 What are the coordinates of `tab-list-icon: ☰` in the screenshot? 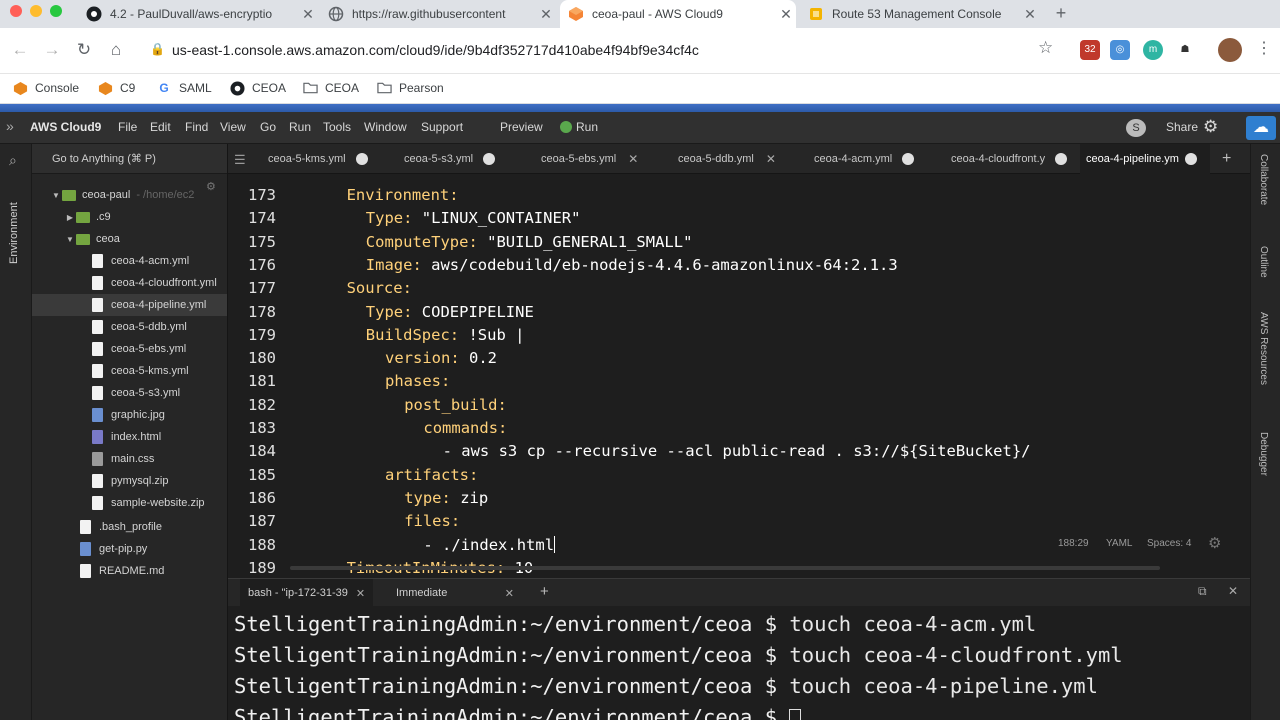 It's located at (240, 160).